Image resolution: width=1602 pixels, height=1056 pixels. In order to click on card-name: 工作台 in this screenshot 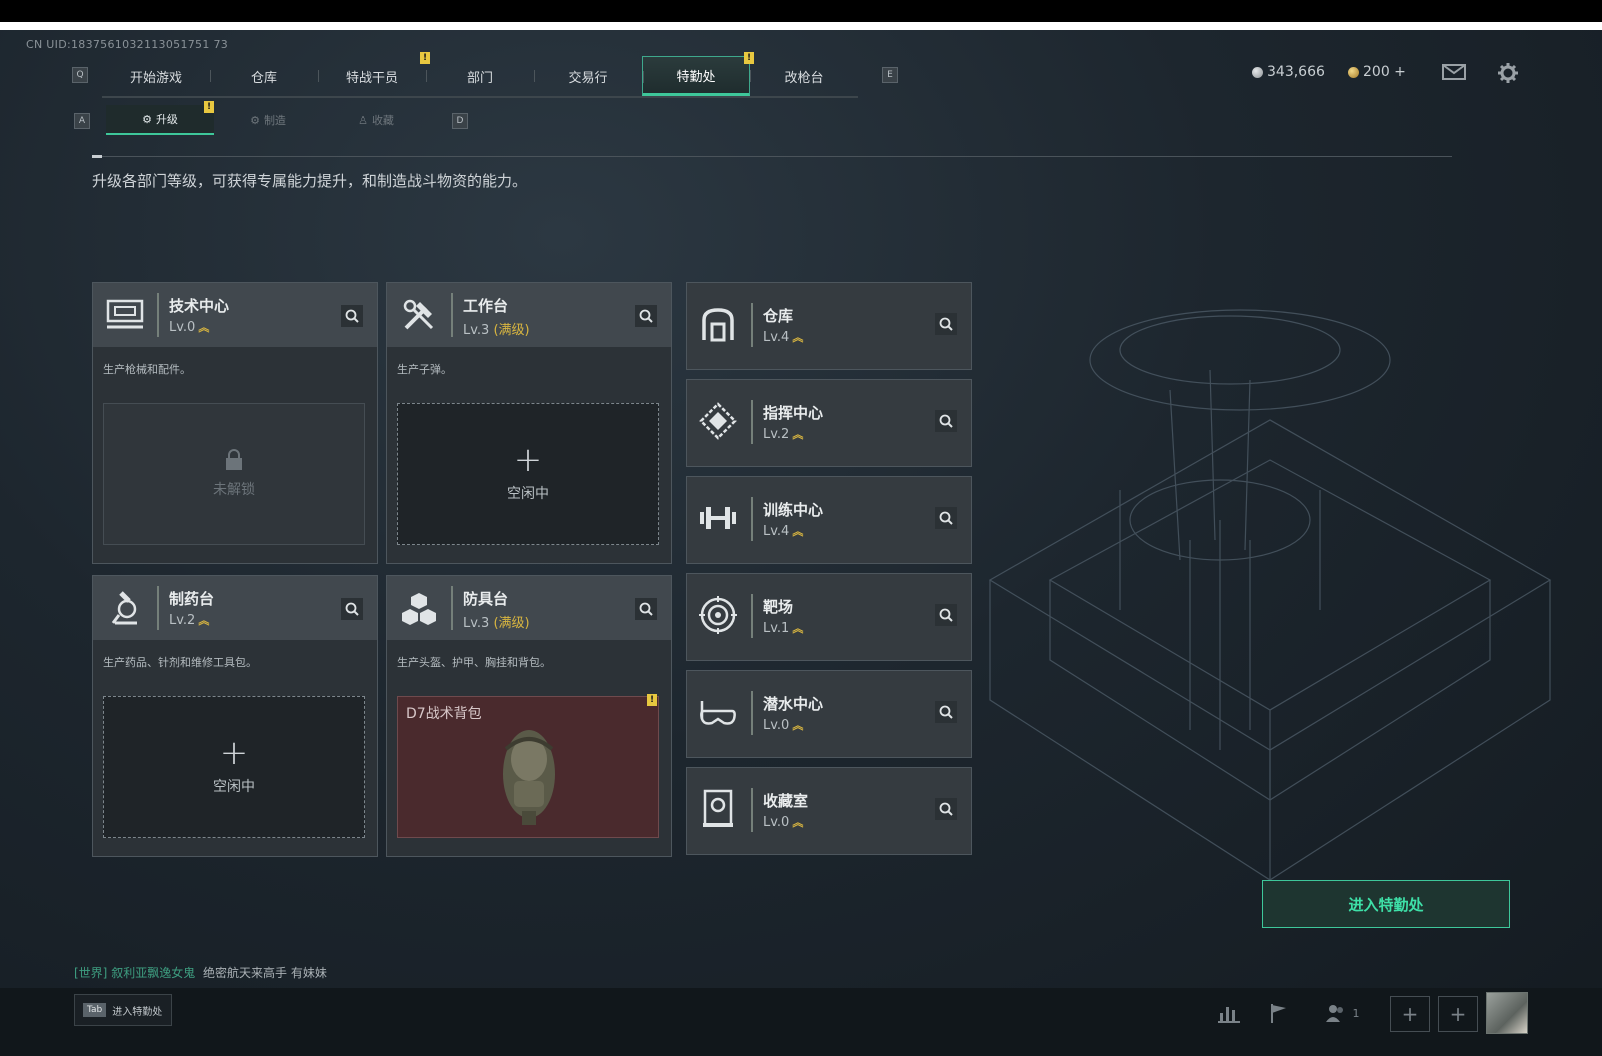, I will do `click(486, 306)`.